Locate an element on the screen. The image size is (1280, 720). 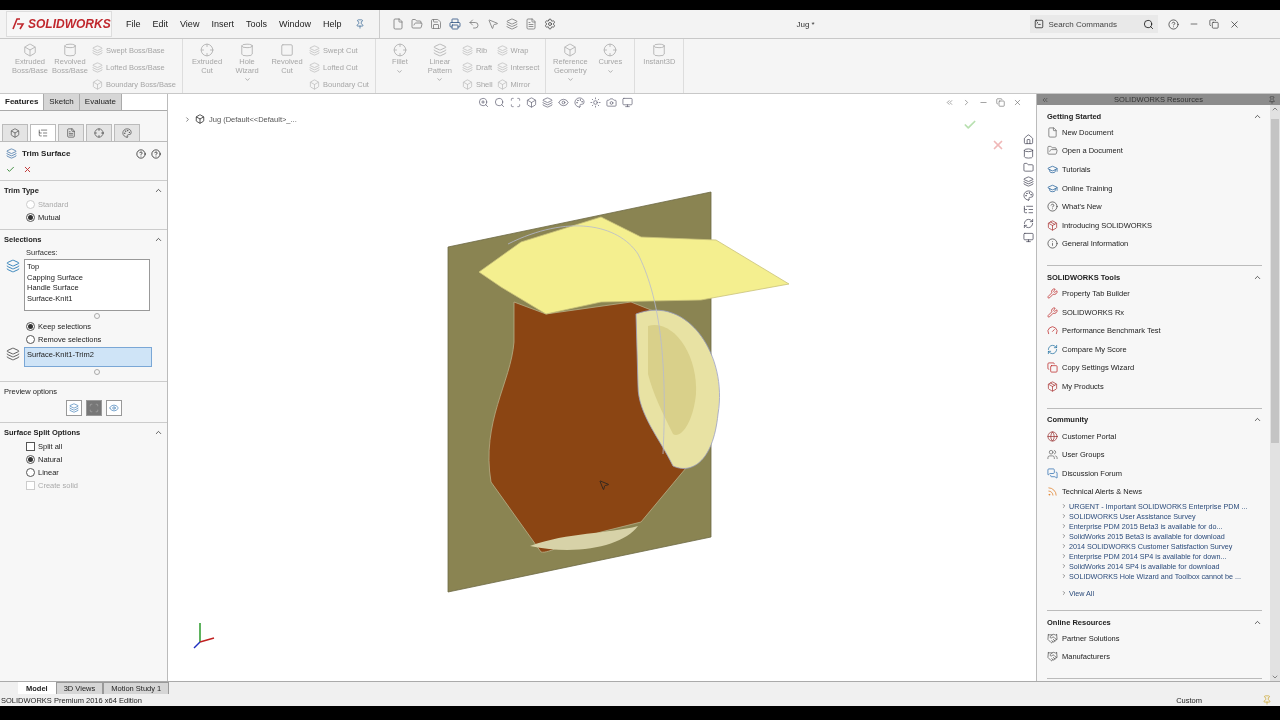
configuration-icon is located at coordinates (71, 133).